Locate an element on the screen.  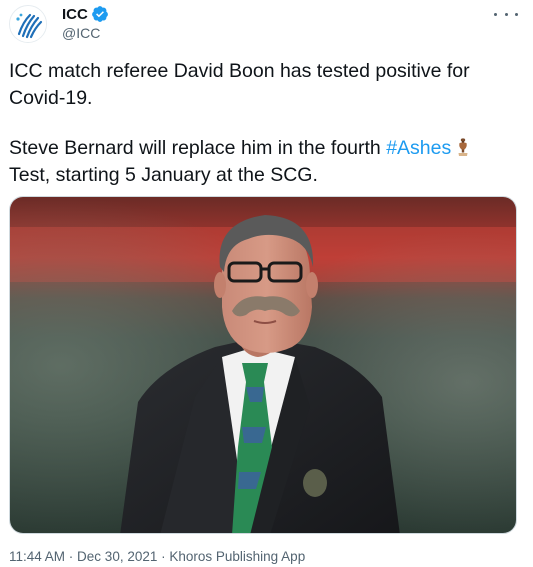
tweet-date: Dec 30, 2021 is located at coordinates (117, 556).